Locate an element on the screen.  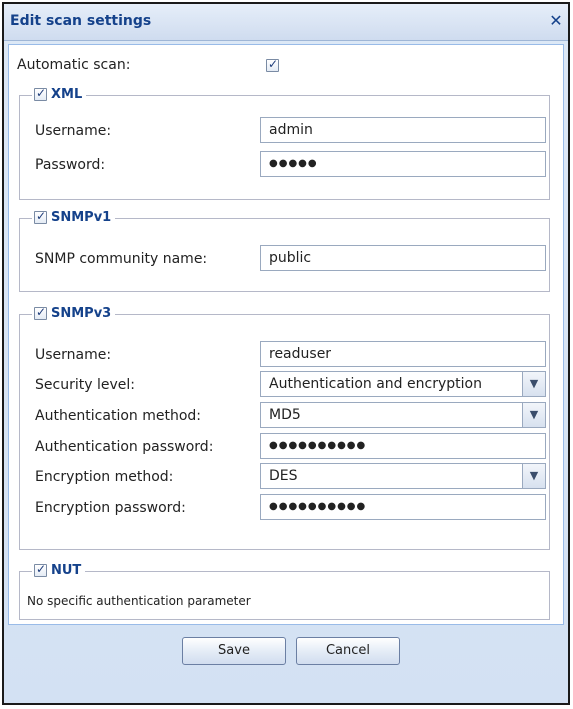
dialog-footer: Save Cancel is located at coordinates (286, 665).